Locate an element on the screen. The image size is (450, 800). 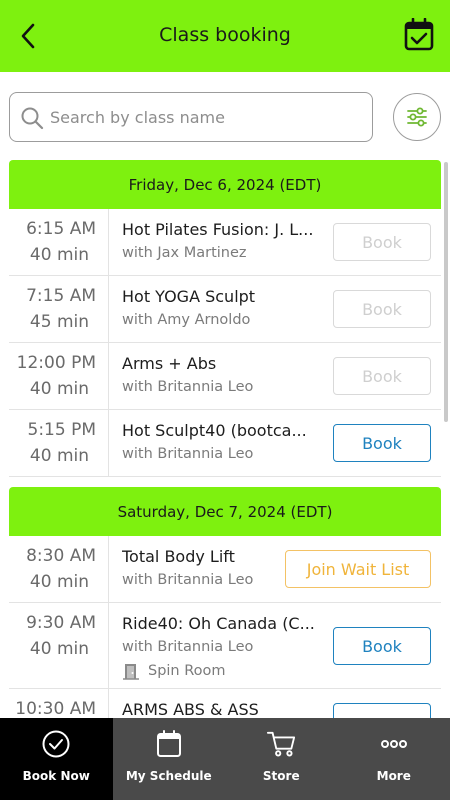
class-info: Arms + Abs with Britannia Leo is located at coordinates (222, 375).